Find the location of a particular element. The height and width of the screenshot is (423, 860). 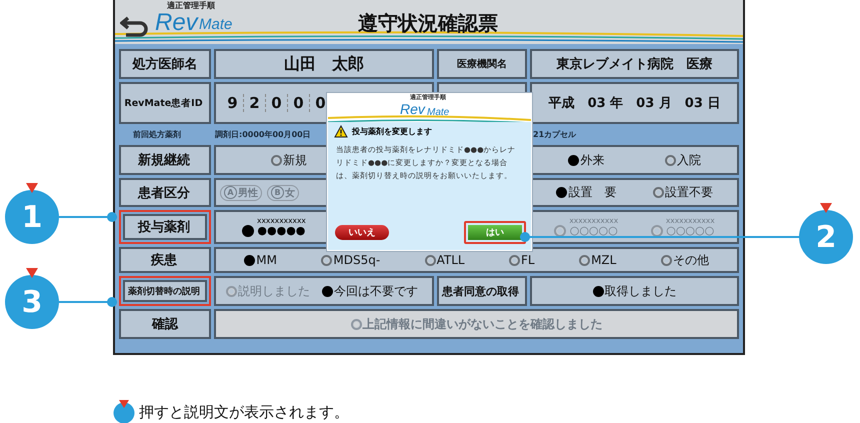

row-label: 新規継続 is located at coordinates (165, 160).